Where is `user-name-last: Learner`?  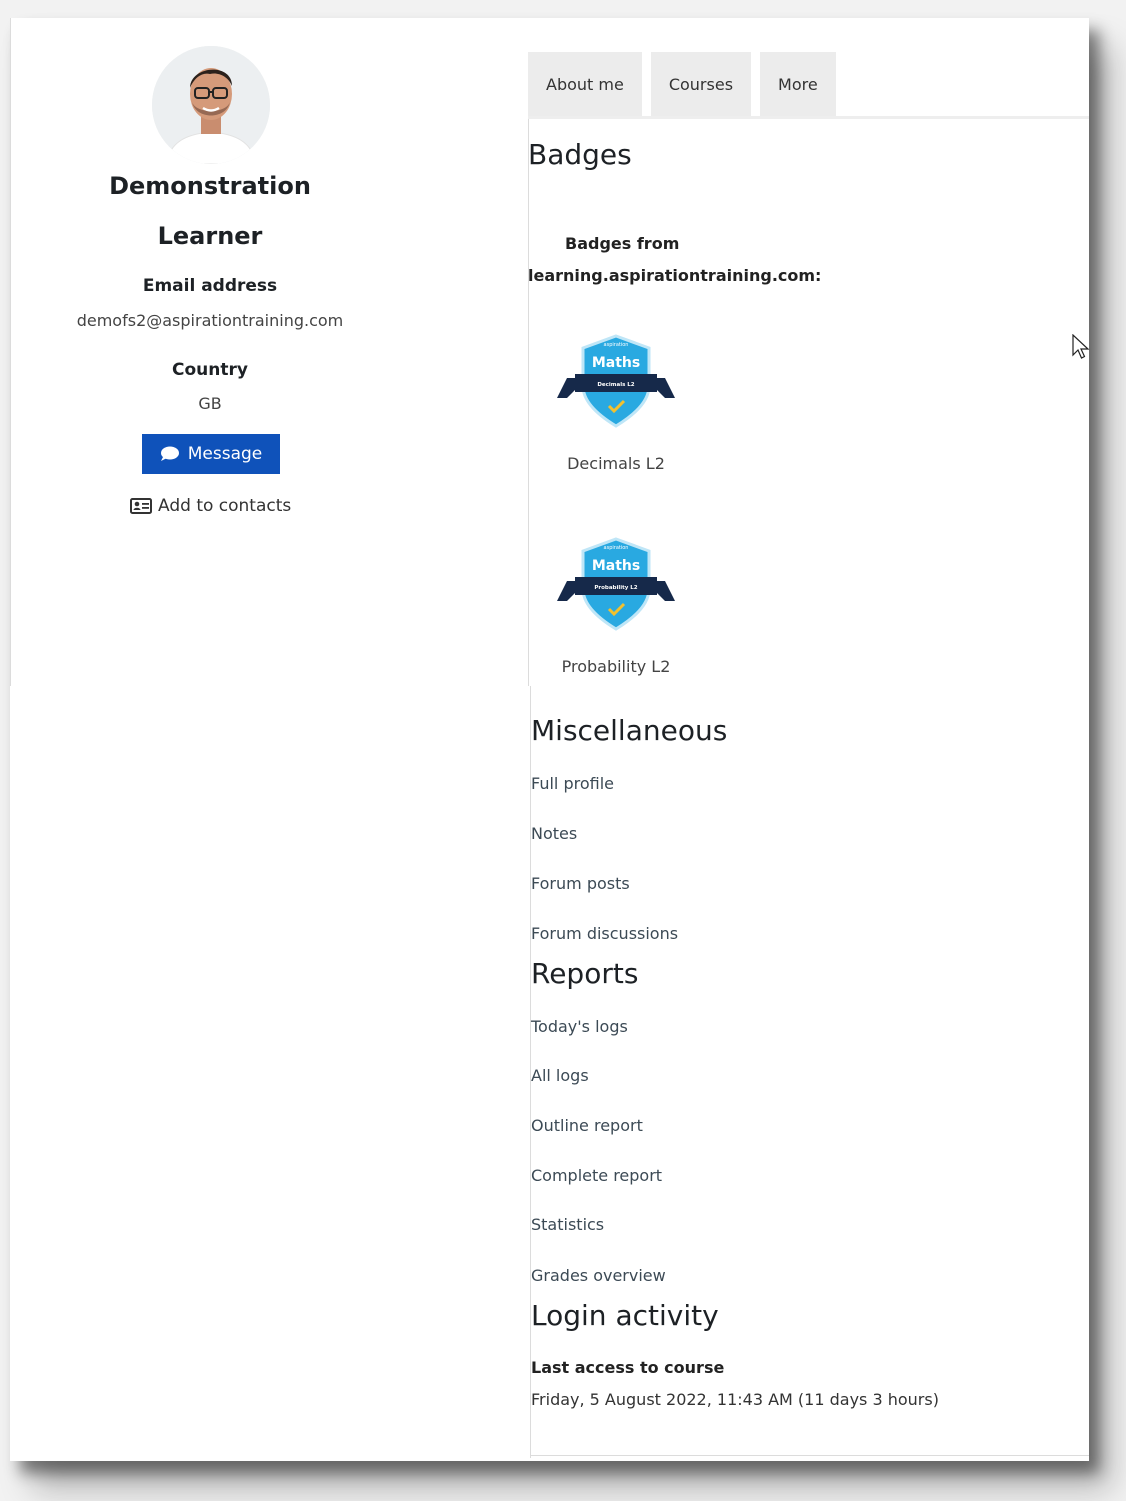 user-name-last: Learner is located at coordinates (210, 236).